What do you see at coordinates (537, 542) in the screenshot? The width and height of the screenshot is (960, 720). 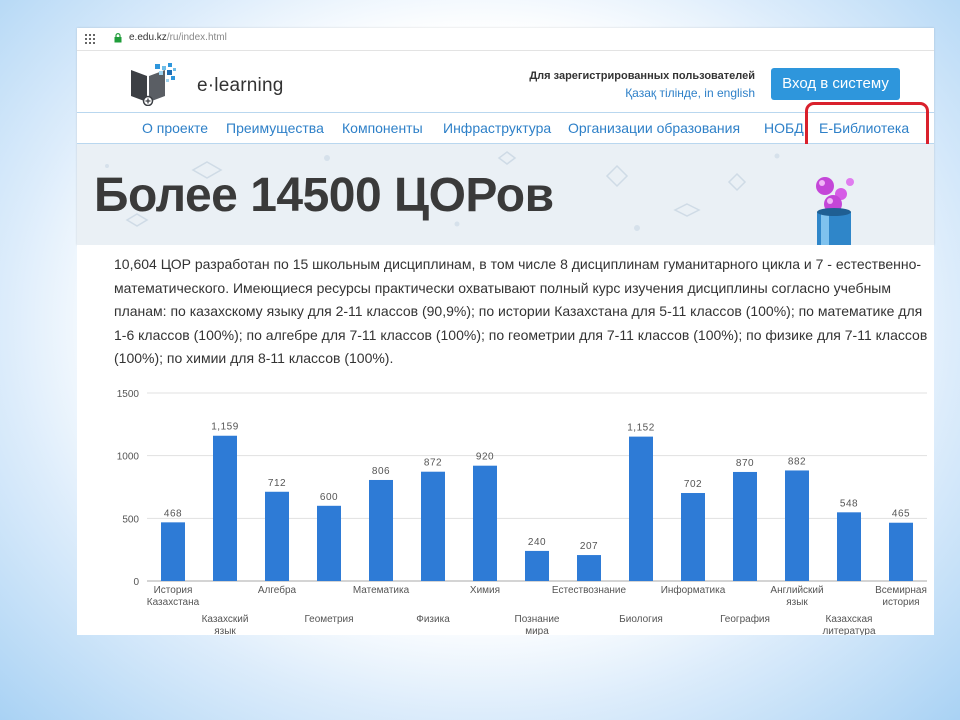 I see `bar-value-label: 240` at bounding box center [537, 542].